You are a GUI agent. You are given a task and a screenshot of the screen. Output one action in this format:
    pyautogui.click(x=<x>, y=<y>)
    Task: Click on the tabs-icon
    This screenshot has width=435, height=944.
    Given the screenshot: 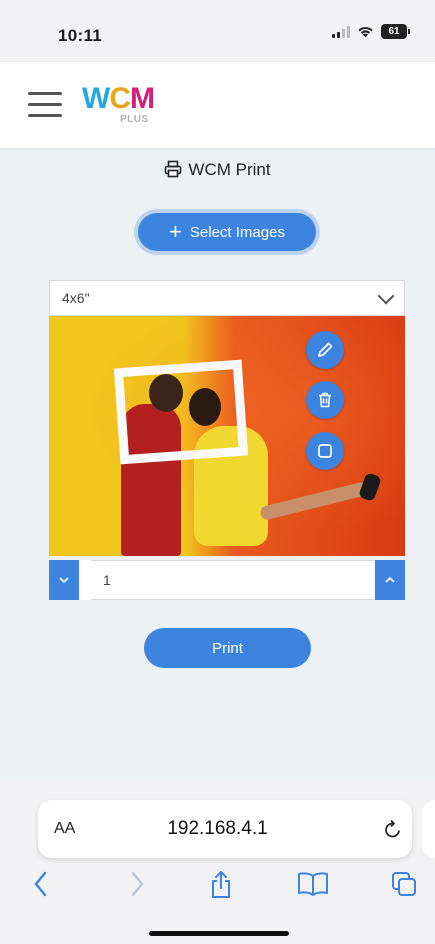 What is the action you would take?
    pyautogui.click(x=404, y=884)
    